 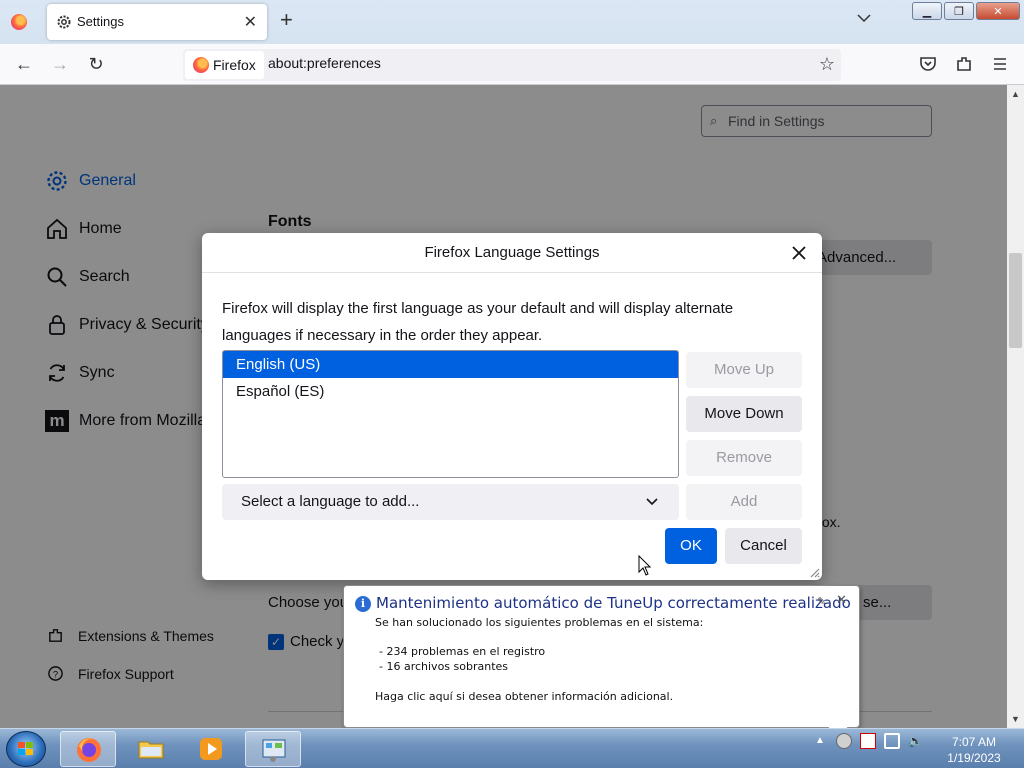 What do you see at coordinates (250, 22) in the screenshot?
I see `close-tab-icon: ✕` at bounding box center [250, 22].